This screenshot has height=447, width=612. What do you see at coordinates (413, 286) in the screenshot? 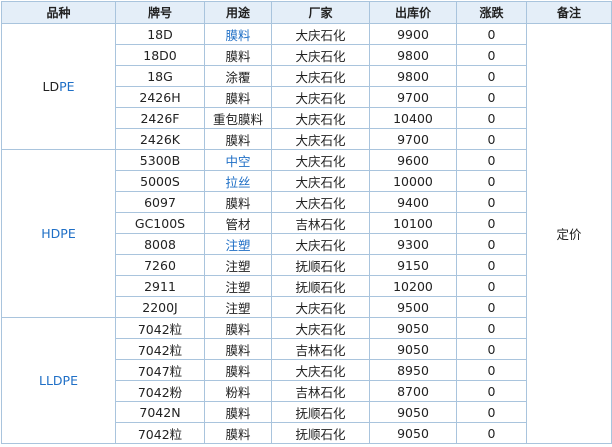
I see `price-cell: 10200` at bounding box center [413, 286].